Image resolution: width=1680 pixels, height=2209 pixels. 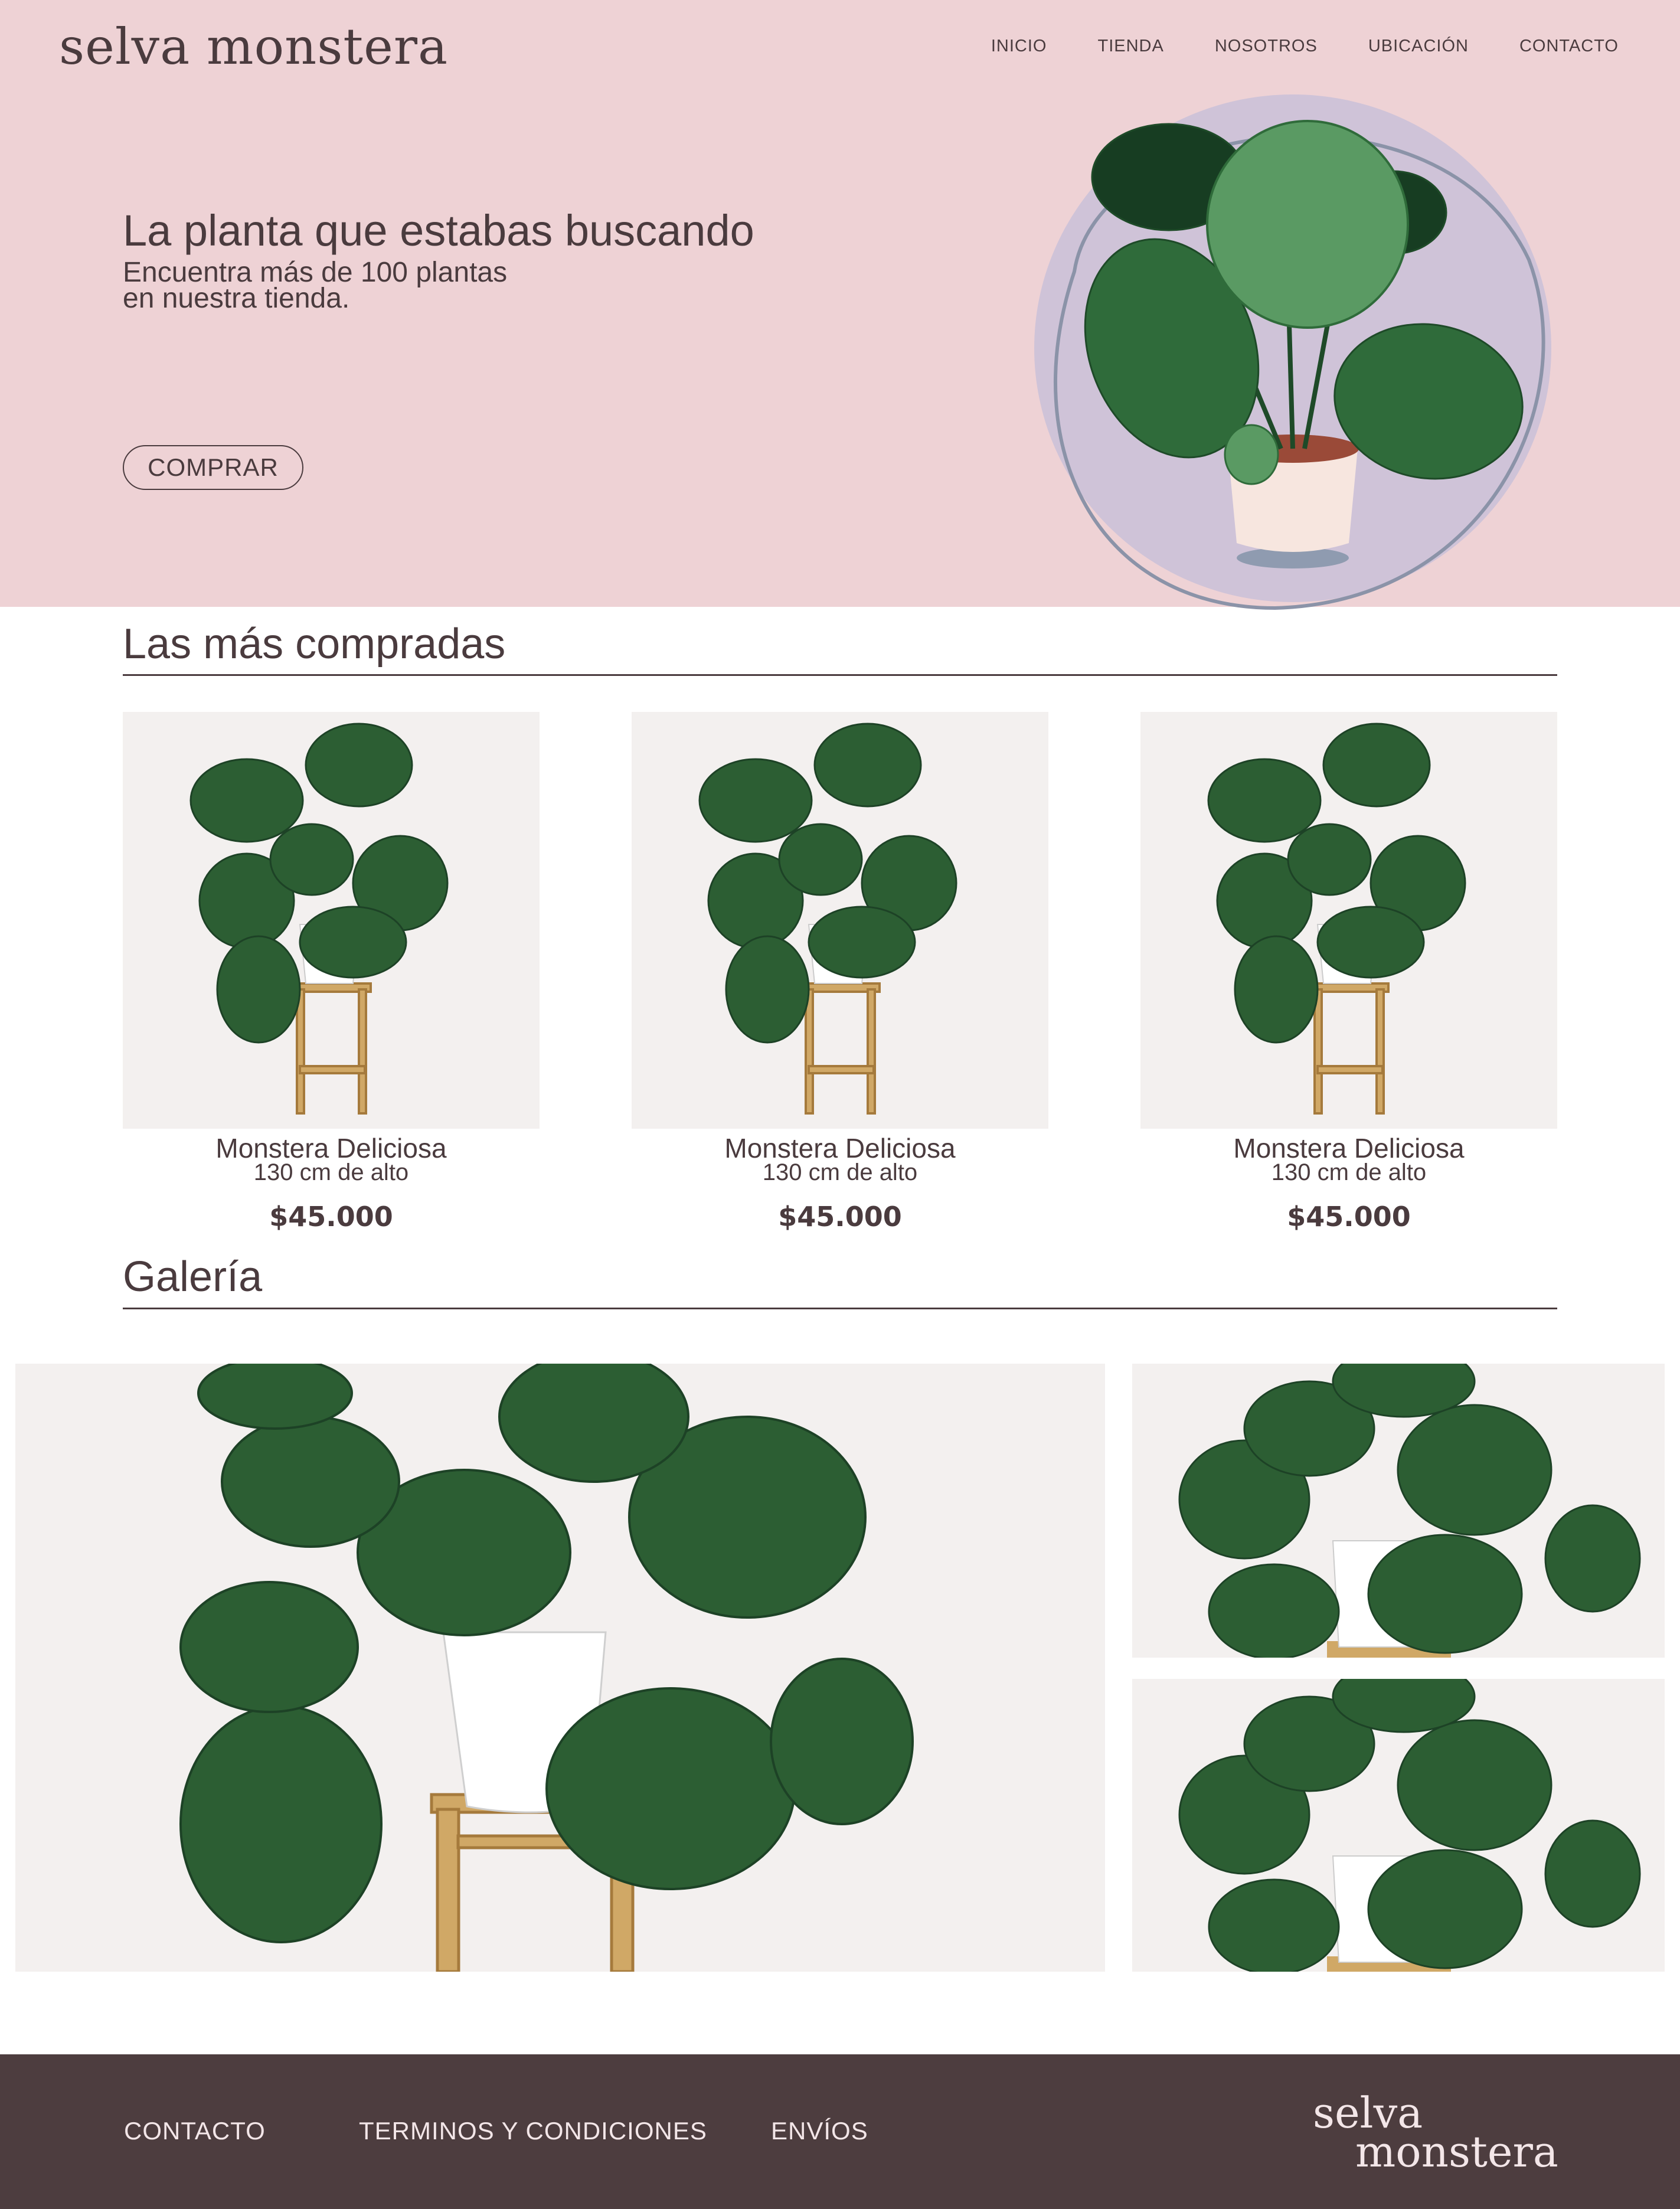 I want to click on nav-contacto: CONTACTO, so click(x=1569, y=46).